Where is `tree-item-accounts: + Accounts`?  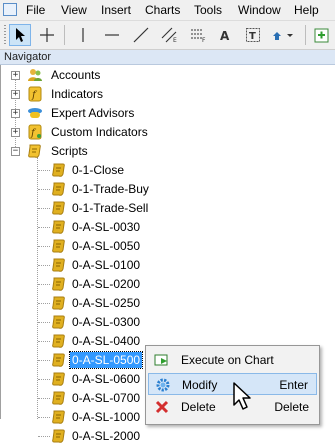
tree-item-accounts: + Accounts is located at coordinates (168, 75).